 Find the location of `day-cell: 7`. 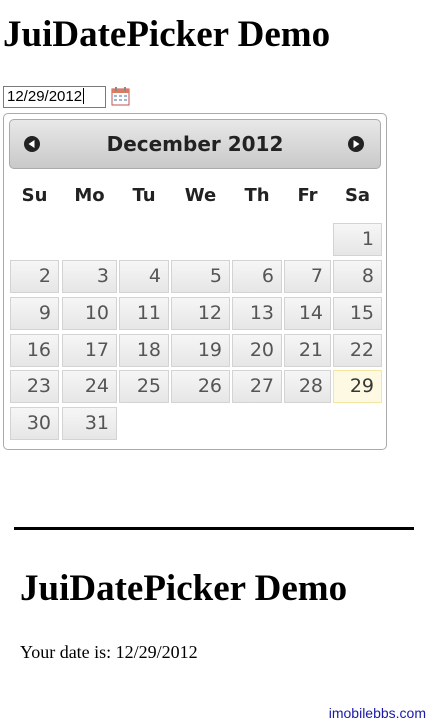

day-cell: 7 is located at coordinates (307, 276).